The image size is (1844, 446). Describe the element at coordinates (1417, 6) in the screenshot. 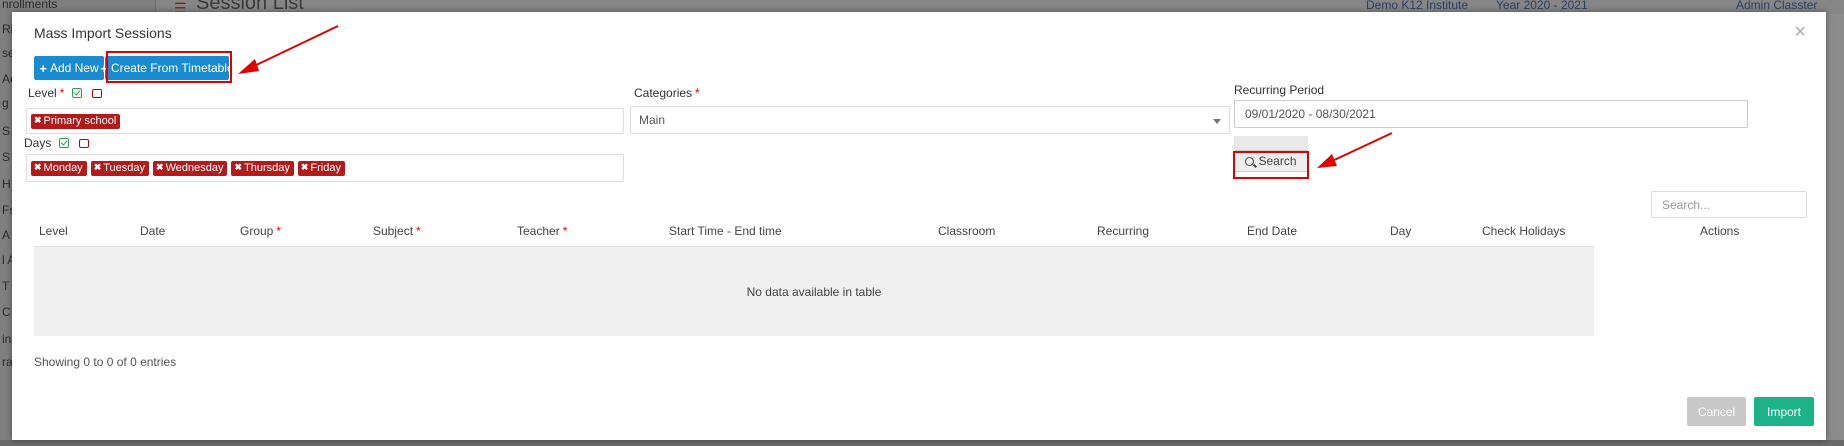

I see `institute-name: Demo K12 Institute` at that location.